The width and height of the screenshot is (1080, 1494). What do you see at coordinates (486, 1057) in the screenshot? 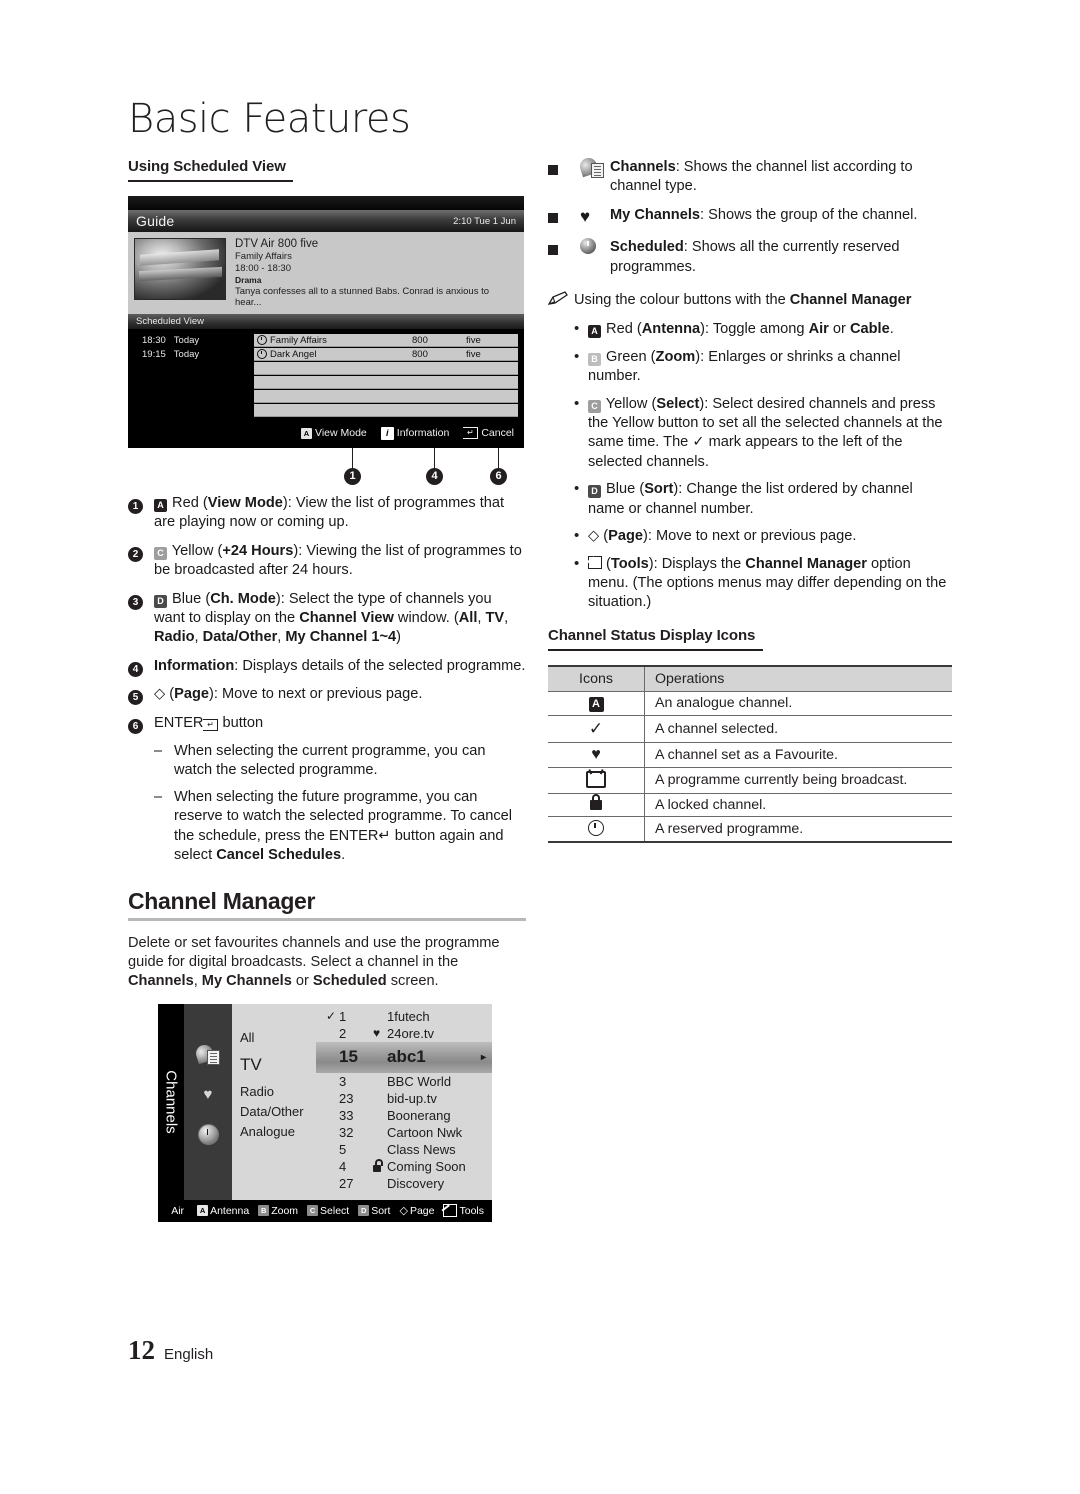
I see `chevron-right-icon: ▸` at bounding box center [486, 1057].